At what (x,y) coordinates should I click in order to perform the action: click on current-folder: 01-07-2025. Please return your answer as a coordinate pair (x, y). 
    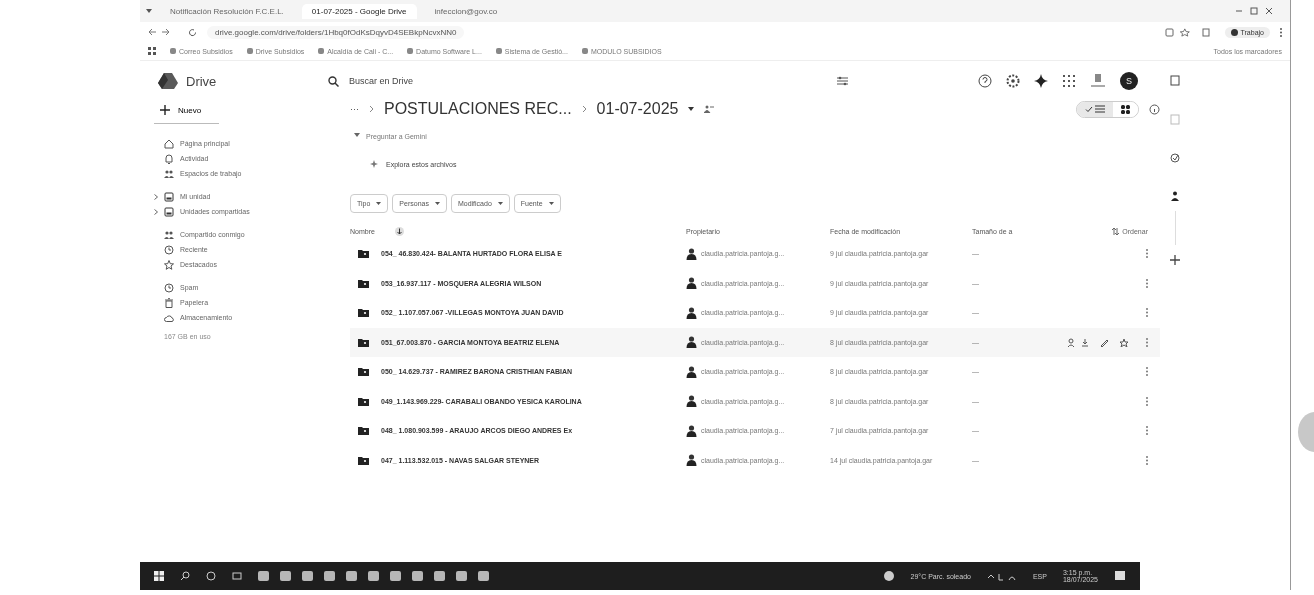
    Looking at the image, I should click on (637, 109).